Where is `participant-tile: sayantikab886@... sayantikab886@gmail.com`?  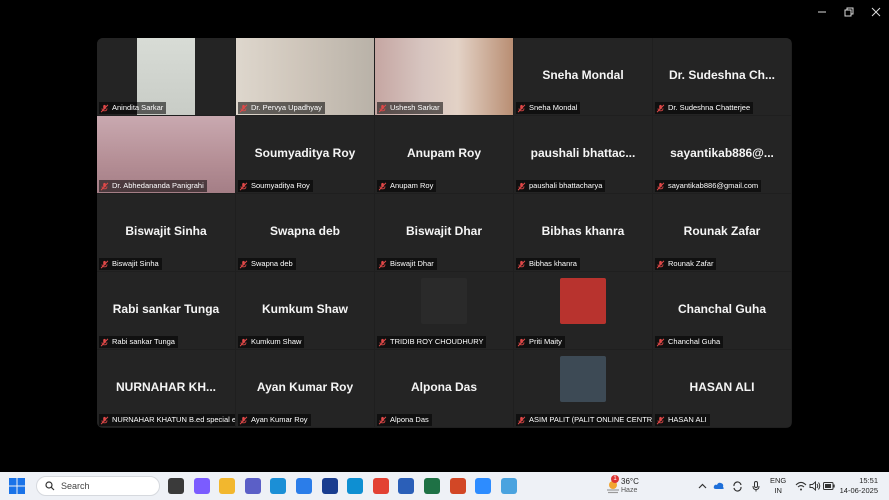 participant-tile: sayantikab886@... sayantikab886@gmail.com is located at coordinates (722, 154).